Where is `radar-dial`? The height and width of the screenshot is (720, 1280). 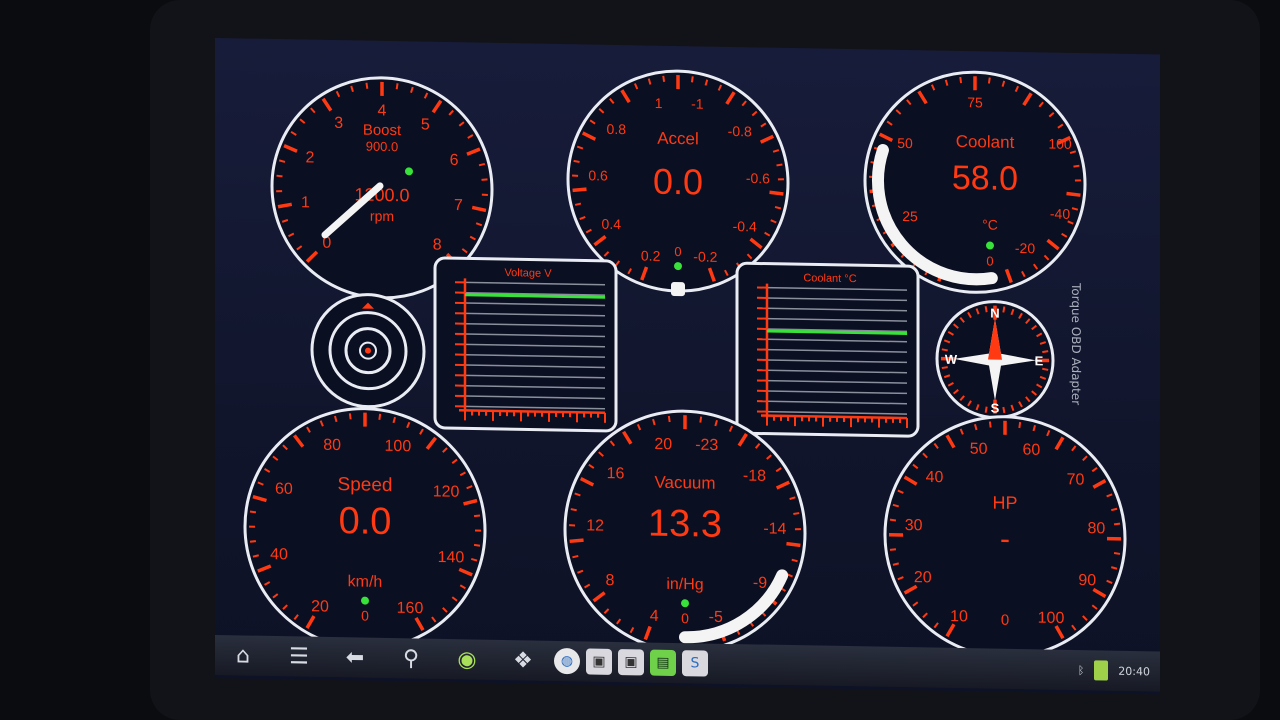
radar-dial is located at coordinates (368, 351).